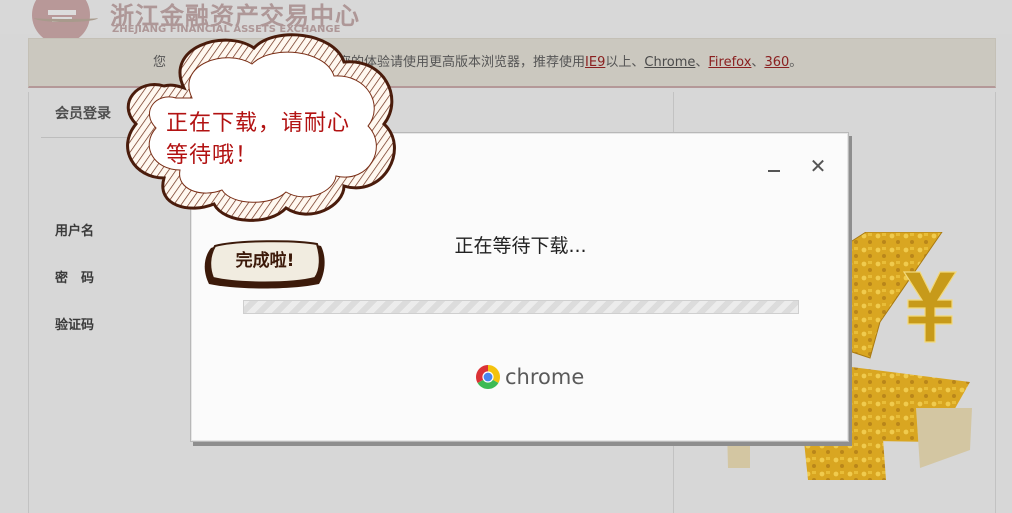 The height and width of the screenshot is (513, 1012). I want to click on browser-separator: 以上、, so click(625, 62).